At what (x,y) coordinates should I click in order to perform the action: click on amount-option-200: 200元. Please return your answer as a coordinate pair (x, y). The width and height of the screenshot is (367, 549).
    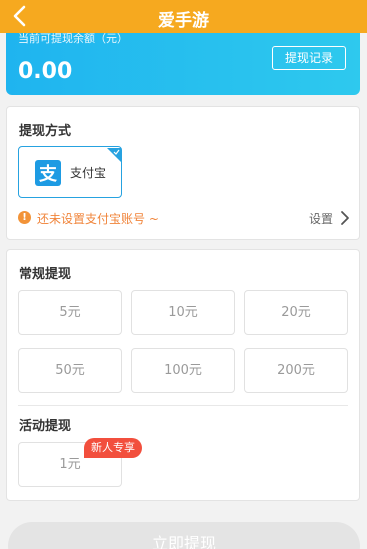
    Looking at the image, I should click on (296, 370).